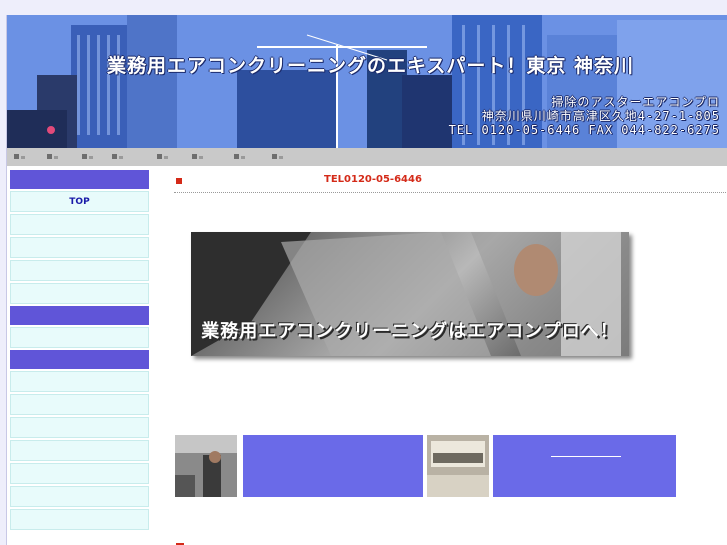  Describe the element at coordinates (179, 181) in the screenshot. I see `bullet-icon` at that location.